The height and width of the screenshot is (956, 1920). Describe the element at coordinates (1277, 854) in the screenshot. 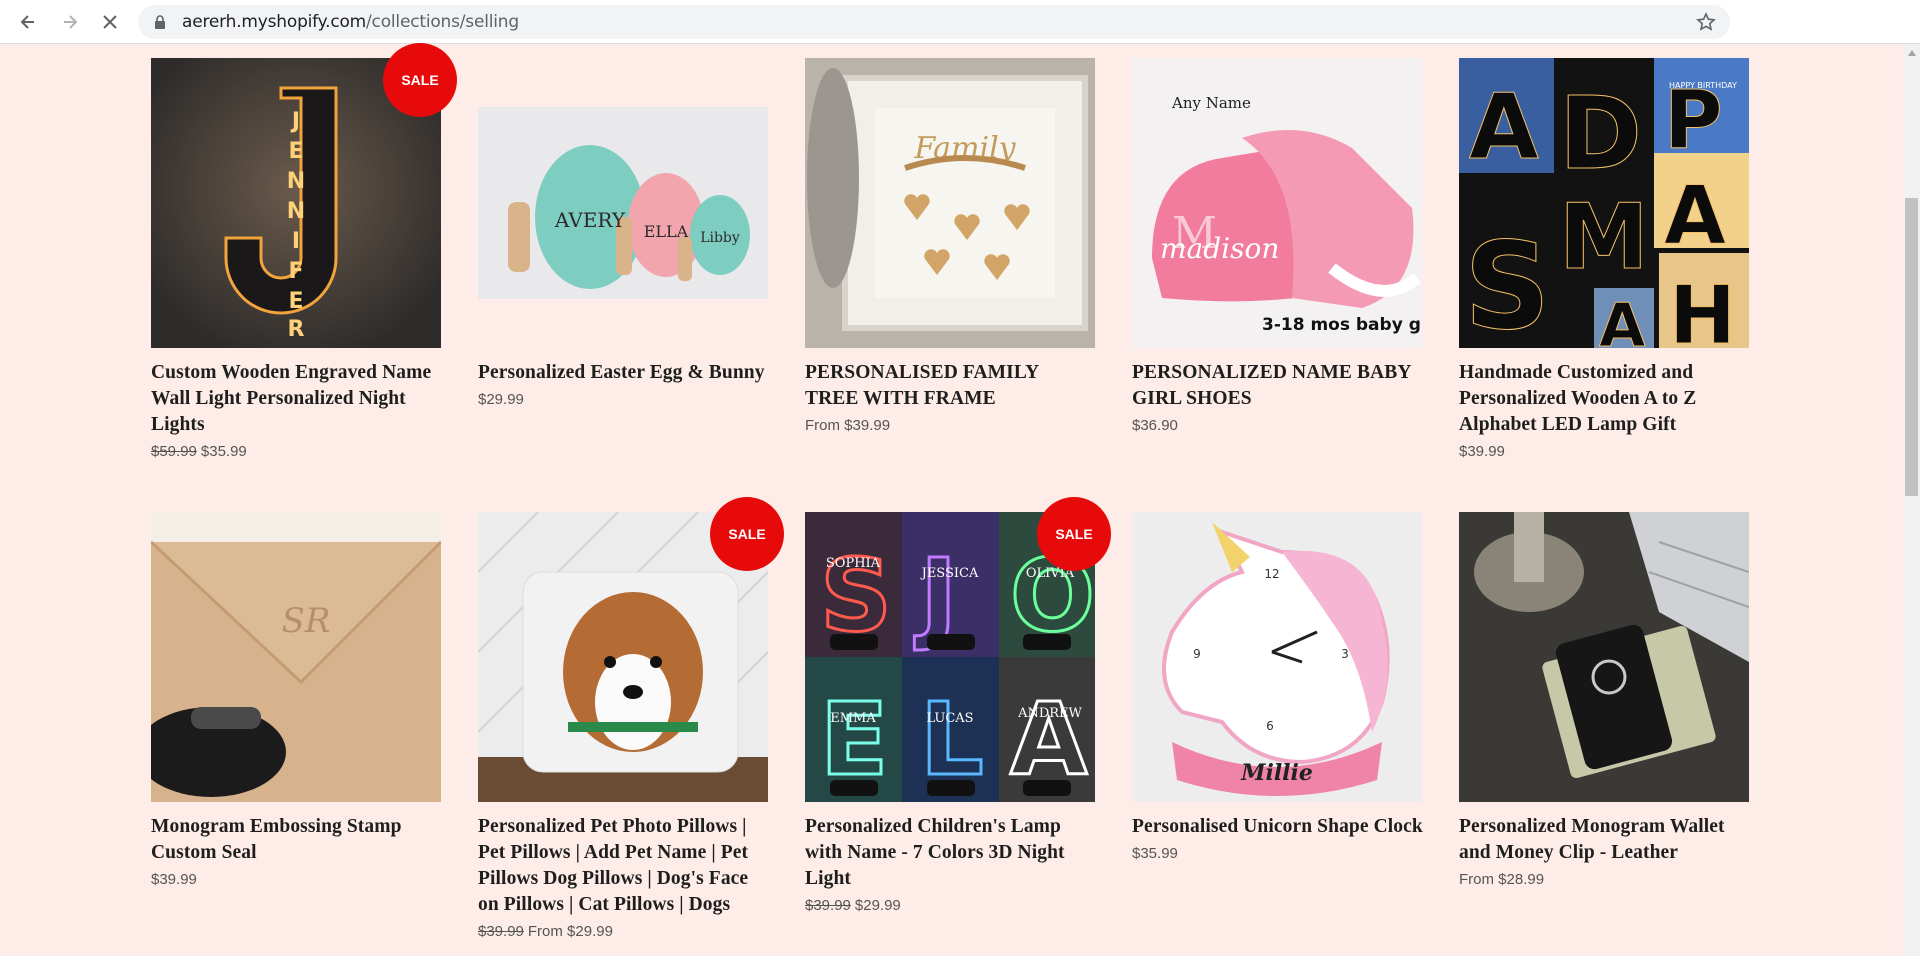

I see `product-price: $35.99` at that location.